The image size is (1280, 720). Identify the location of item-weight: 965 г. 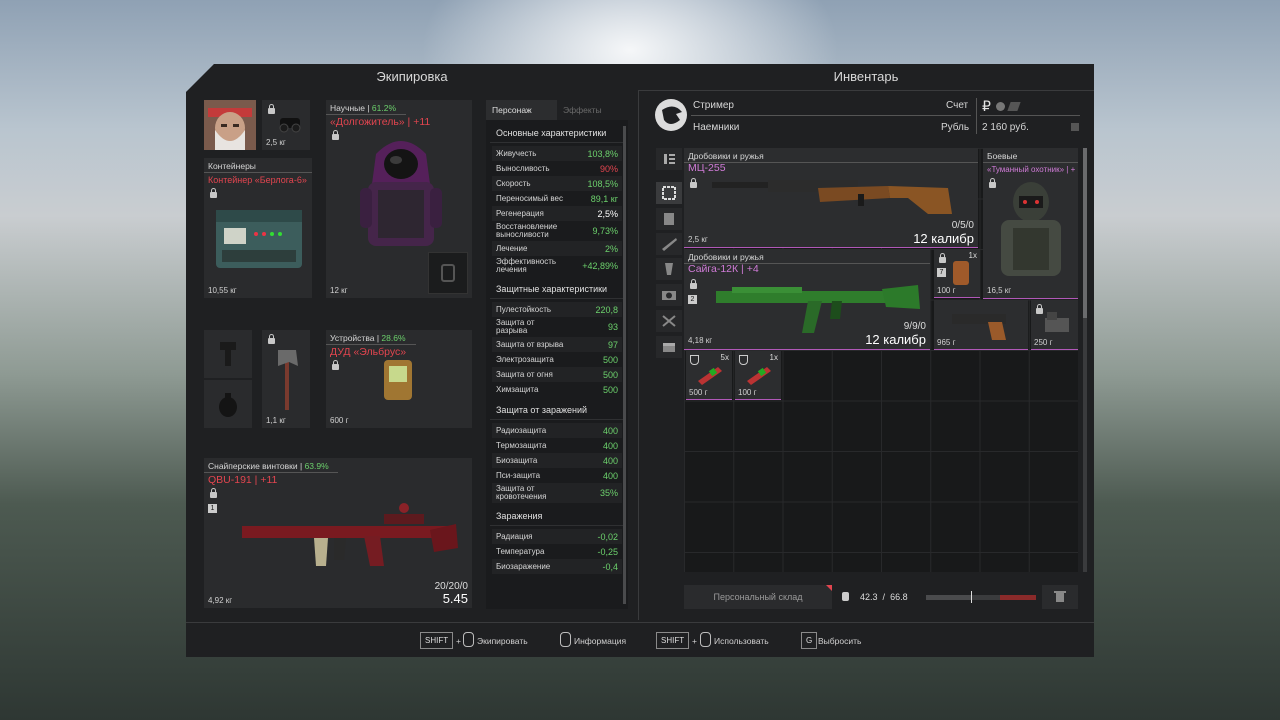
(946, 342).